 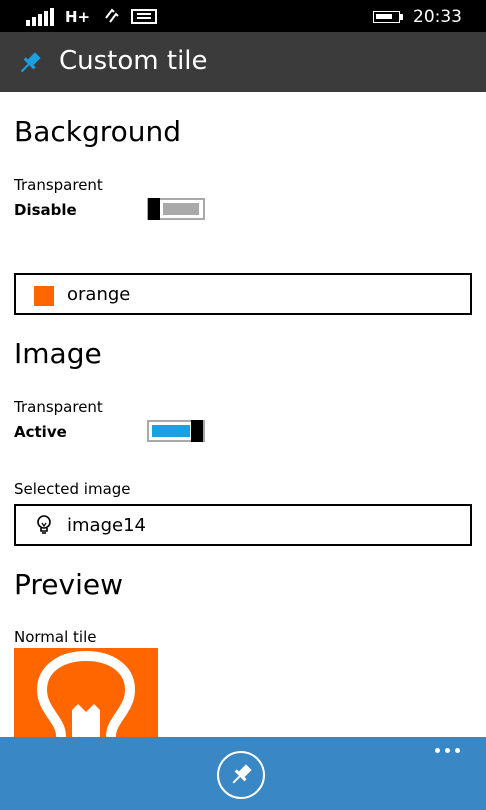 What do you see at coordinates (106, 525) in the screenshot?
I see `selected-image-value: image14` at bounding box center [106, 525].